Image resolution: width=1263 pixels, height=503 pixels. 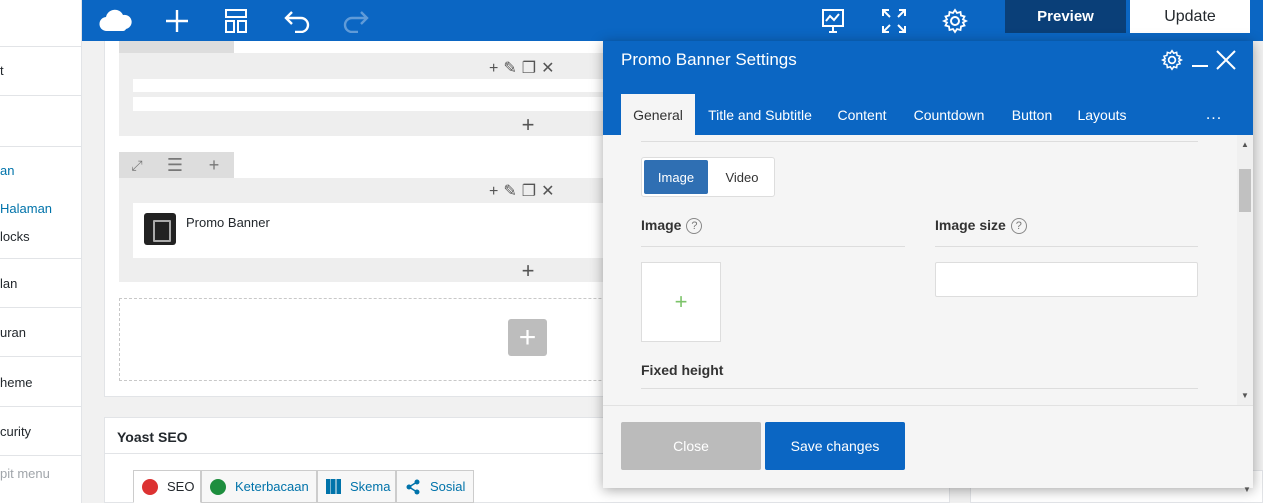 I want to click on menu-item: an, so click(x=41, y=170).